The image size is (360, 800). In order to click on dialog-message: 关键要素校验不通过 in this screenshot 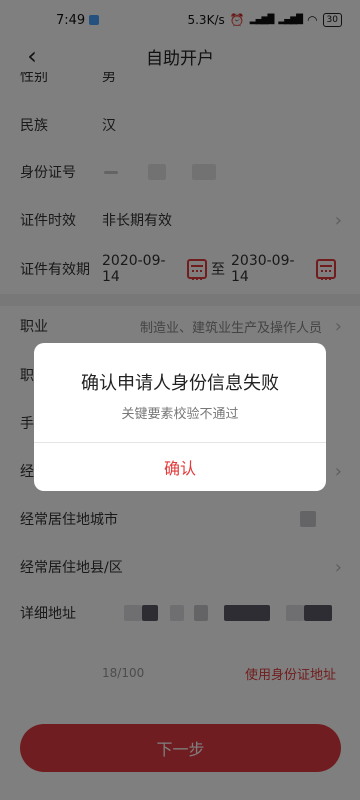, I will do `click(180, 414)`.